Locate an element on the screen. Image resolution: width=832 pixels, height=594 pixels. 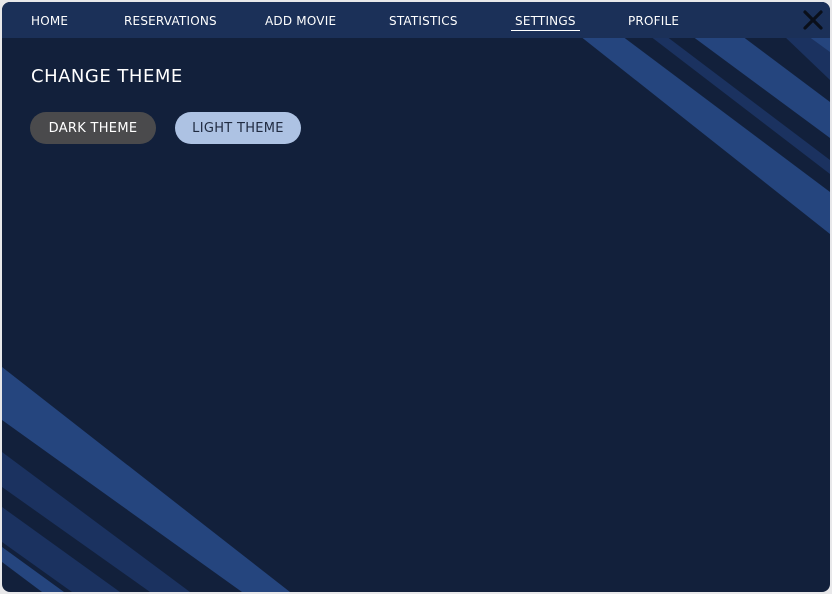
light-theme-button: LIGHT THEME is located at coordinates (238, 128).